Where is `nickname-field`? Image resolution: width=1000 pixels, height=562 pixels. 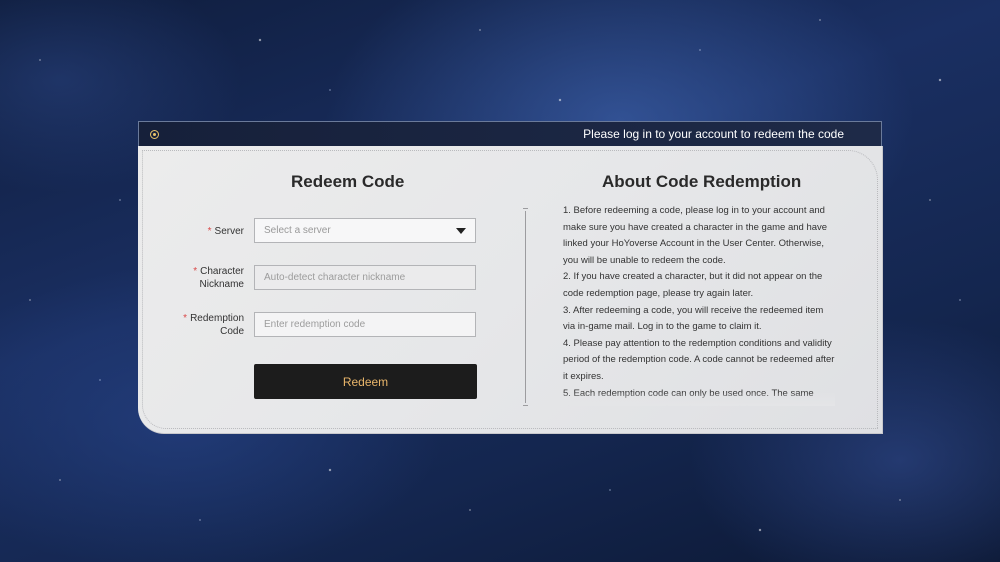
nickname-field is located at coordinates (365, 277).